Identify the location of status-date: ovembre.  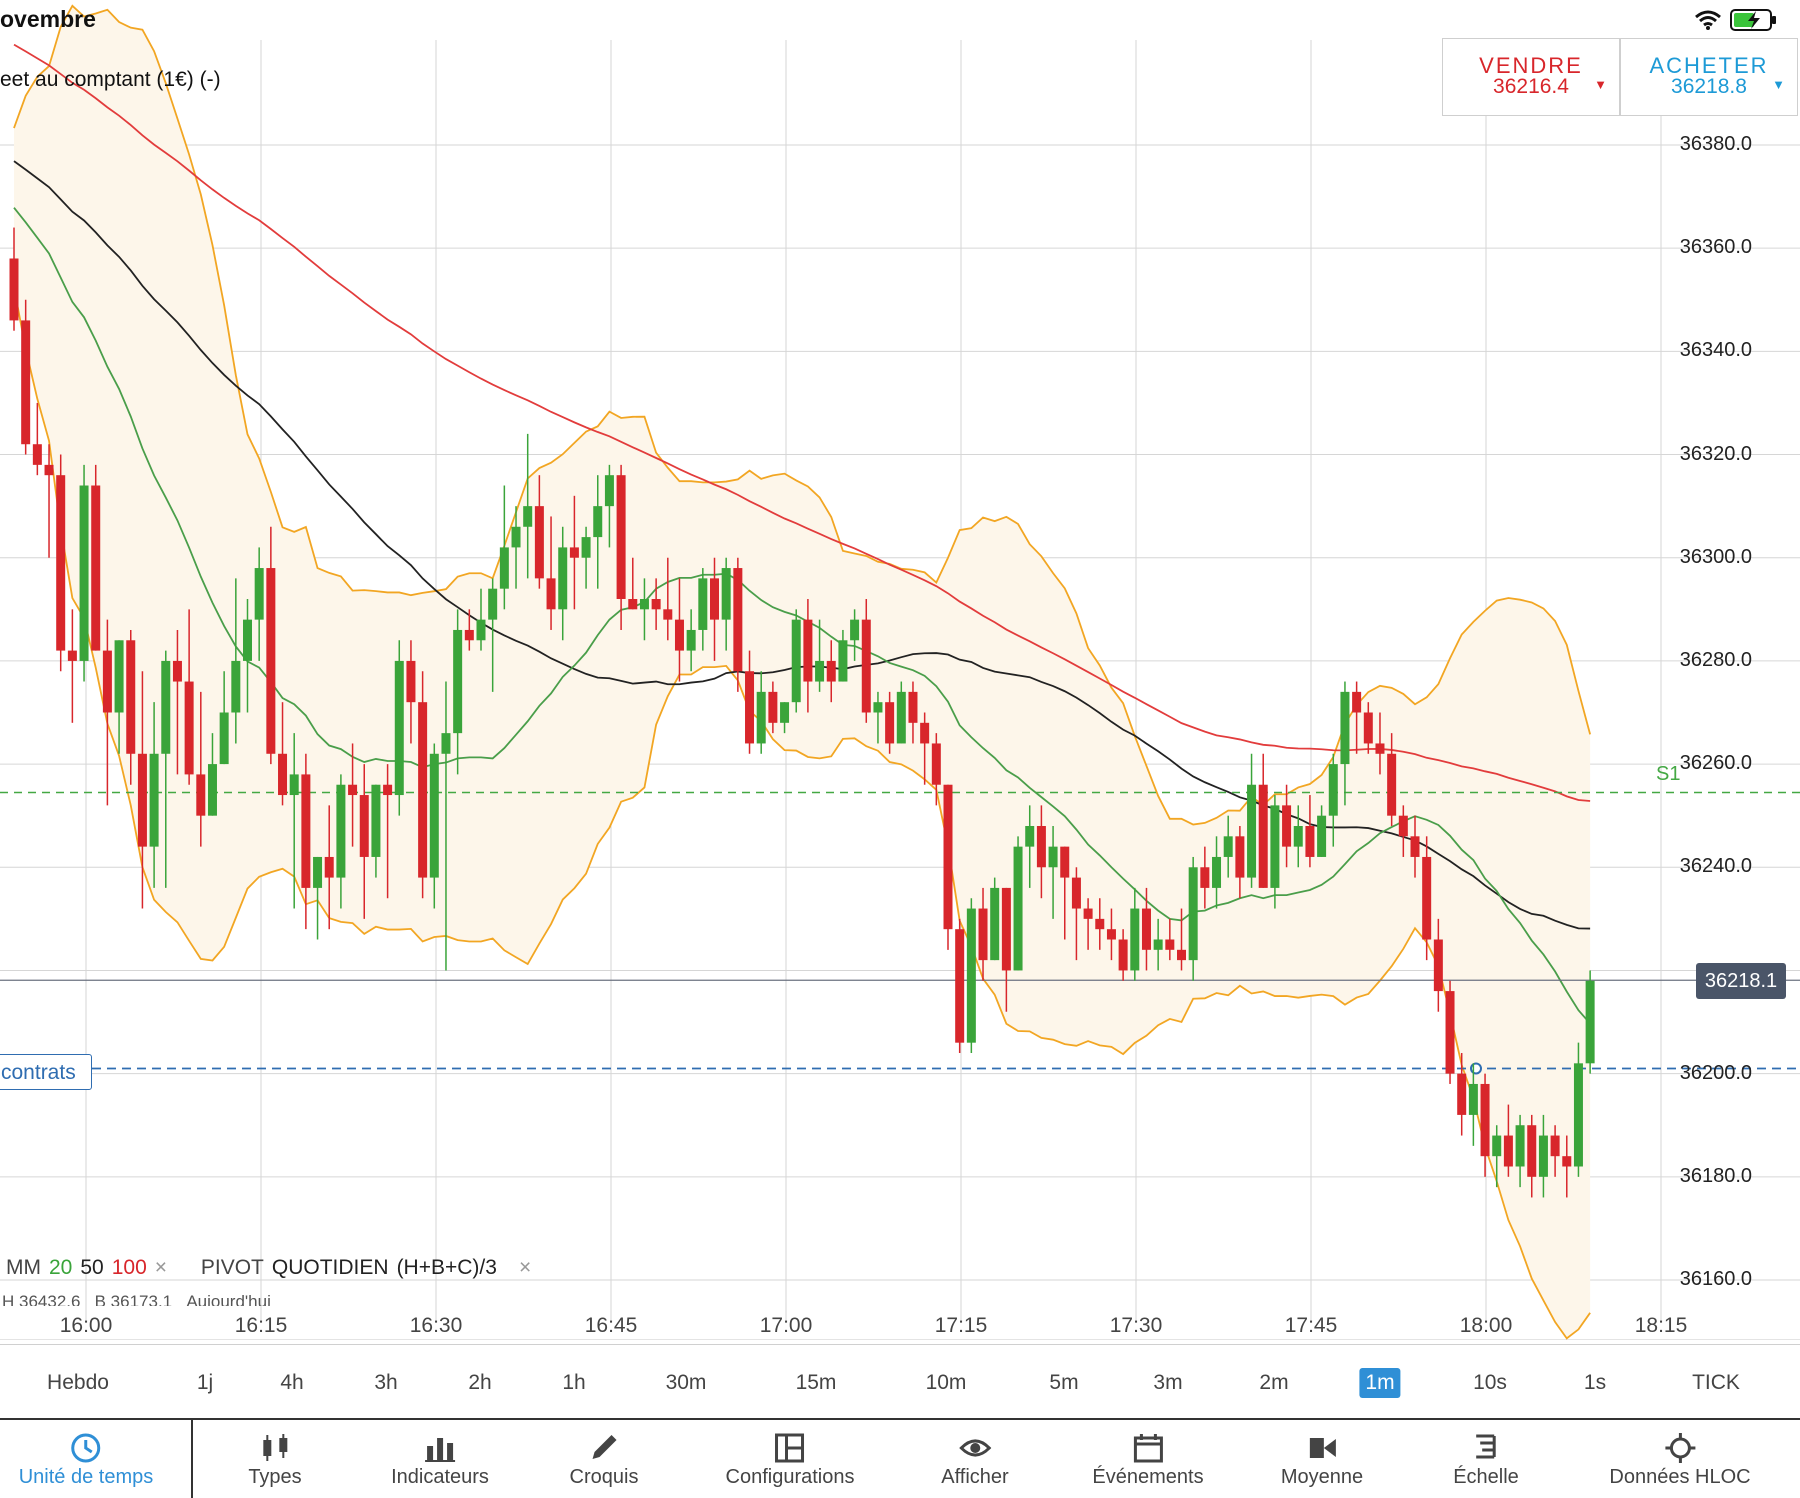
(48, 19).